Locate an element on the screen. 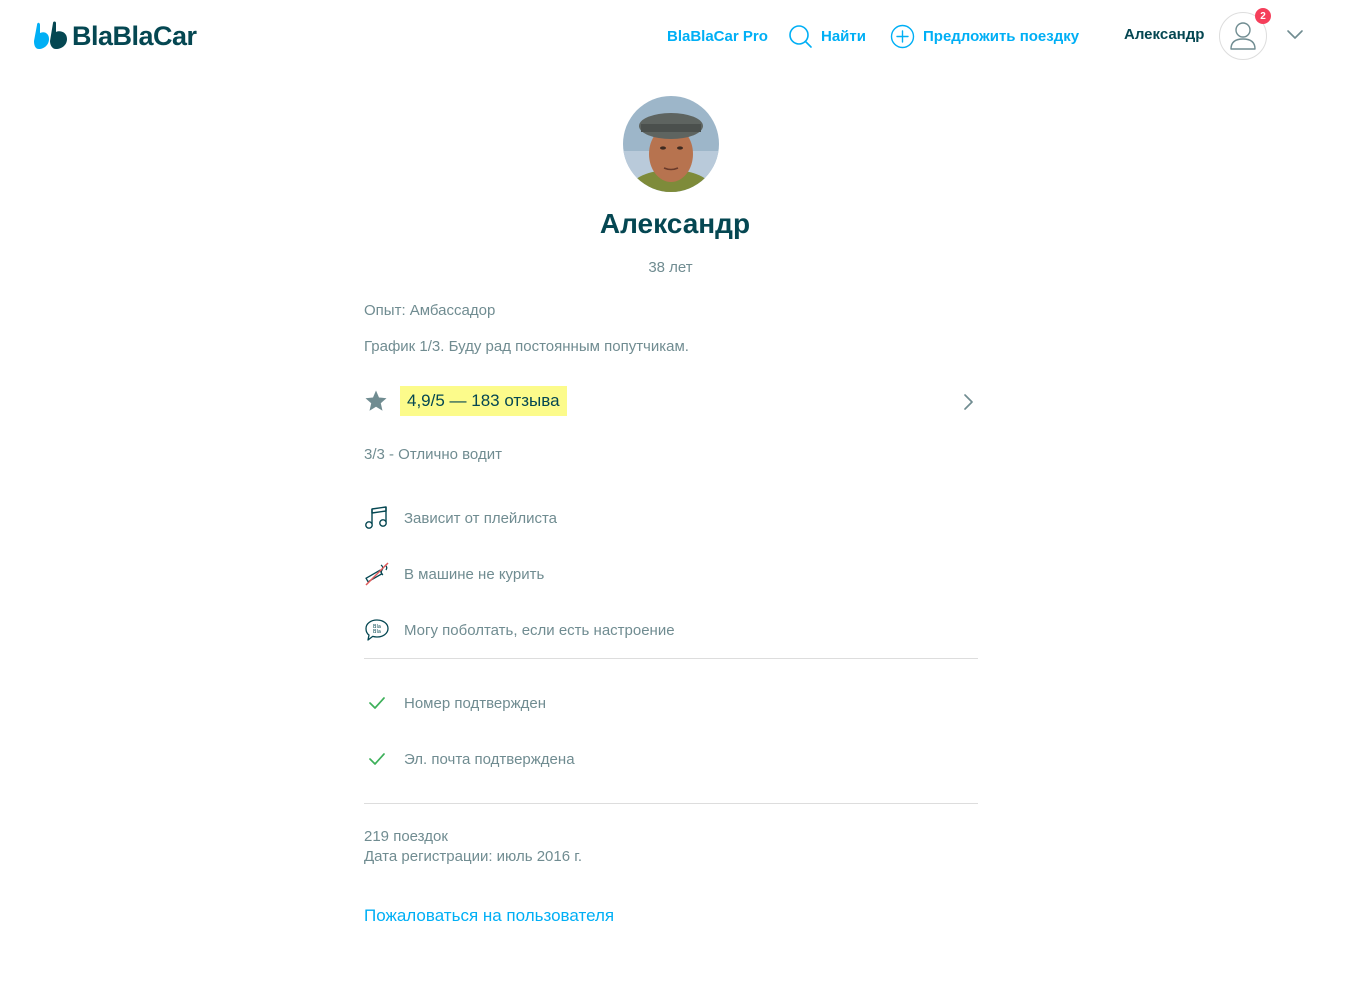 The height and width of the screenshot is (986, 1350). preference-label: В машине не курить is located at coordinates (474, 574).